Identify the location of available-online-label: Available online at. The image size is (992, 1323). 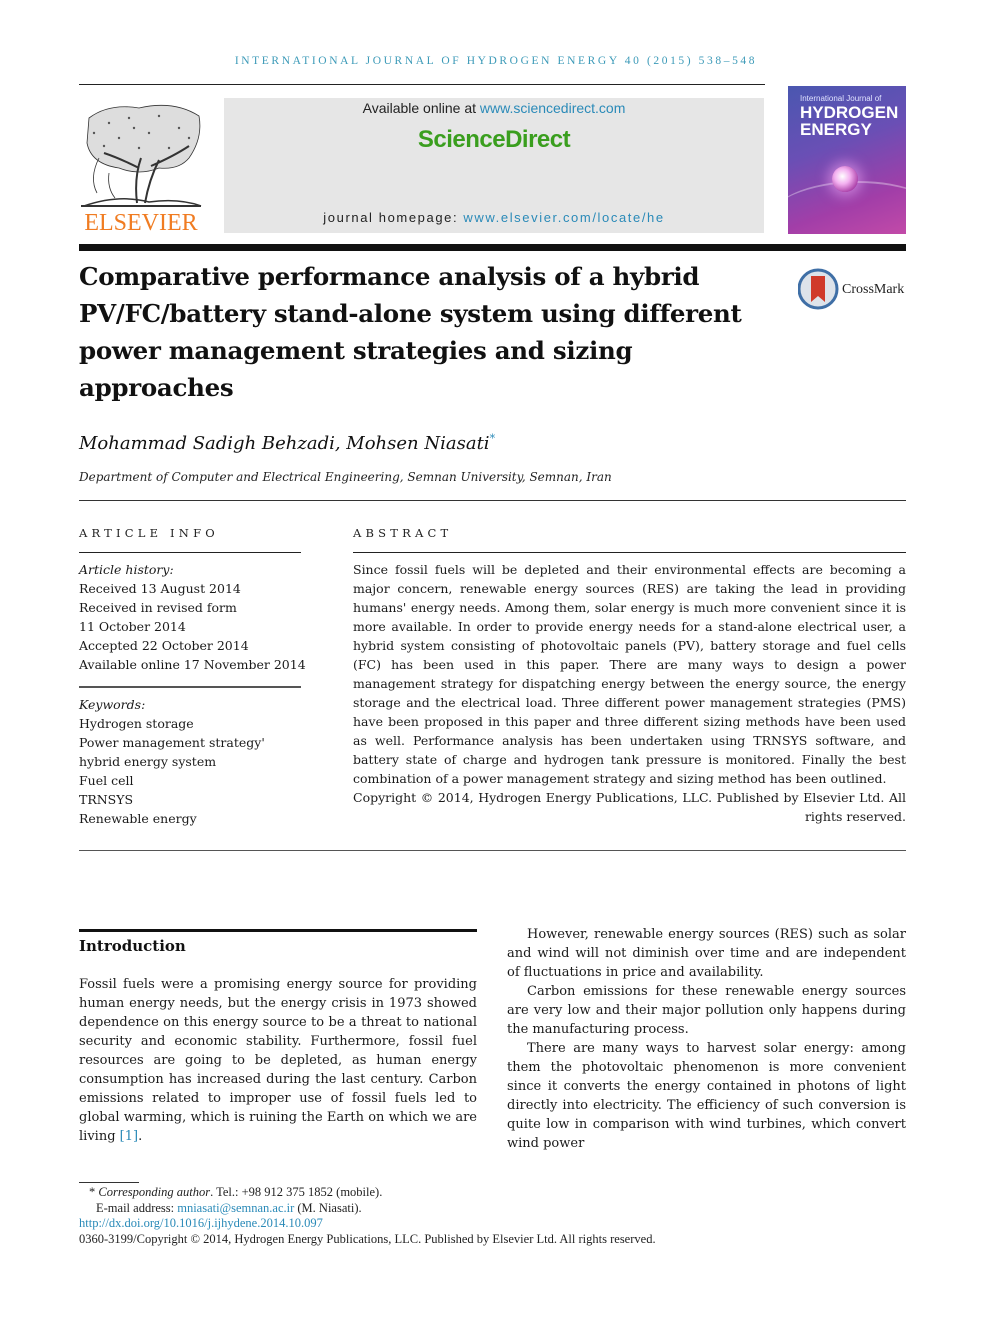
(421, 108).